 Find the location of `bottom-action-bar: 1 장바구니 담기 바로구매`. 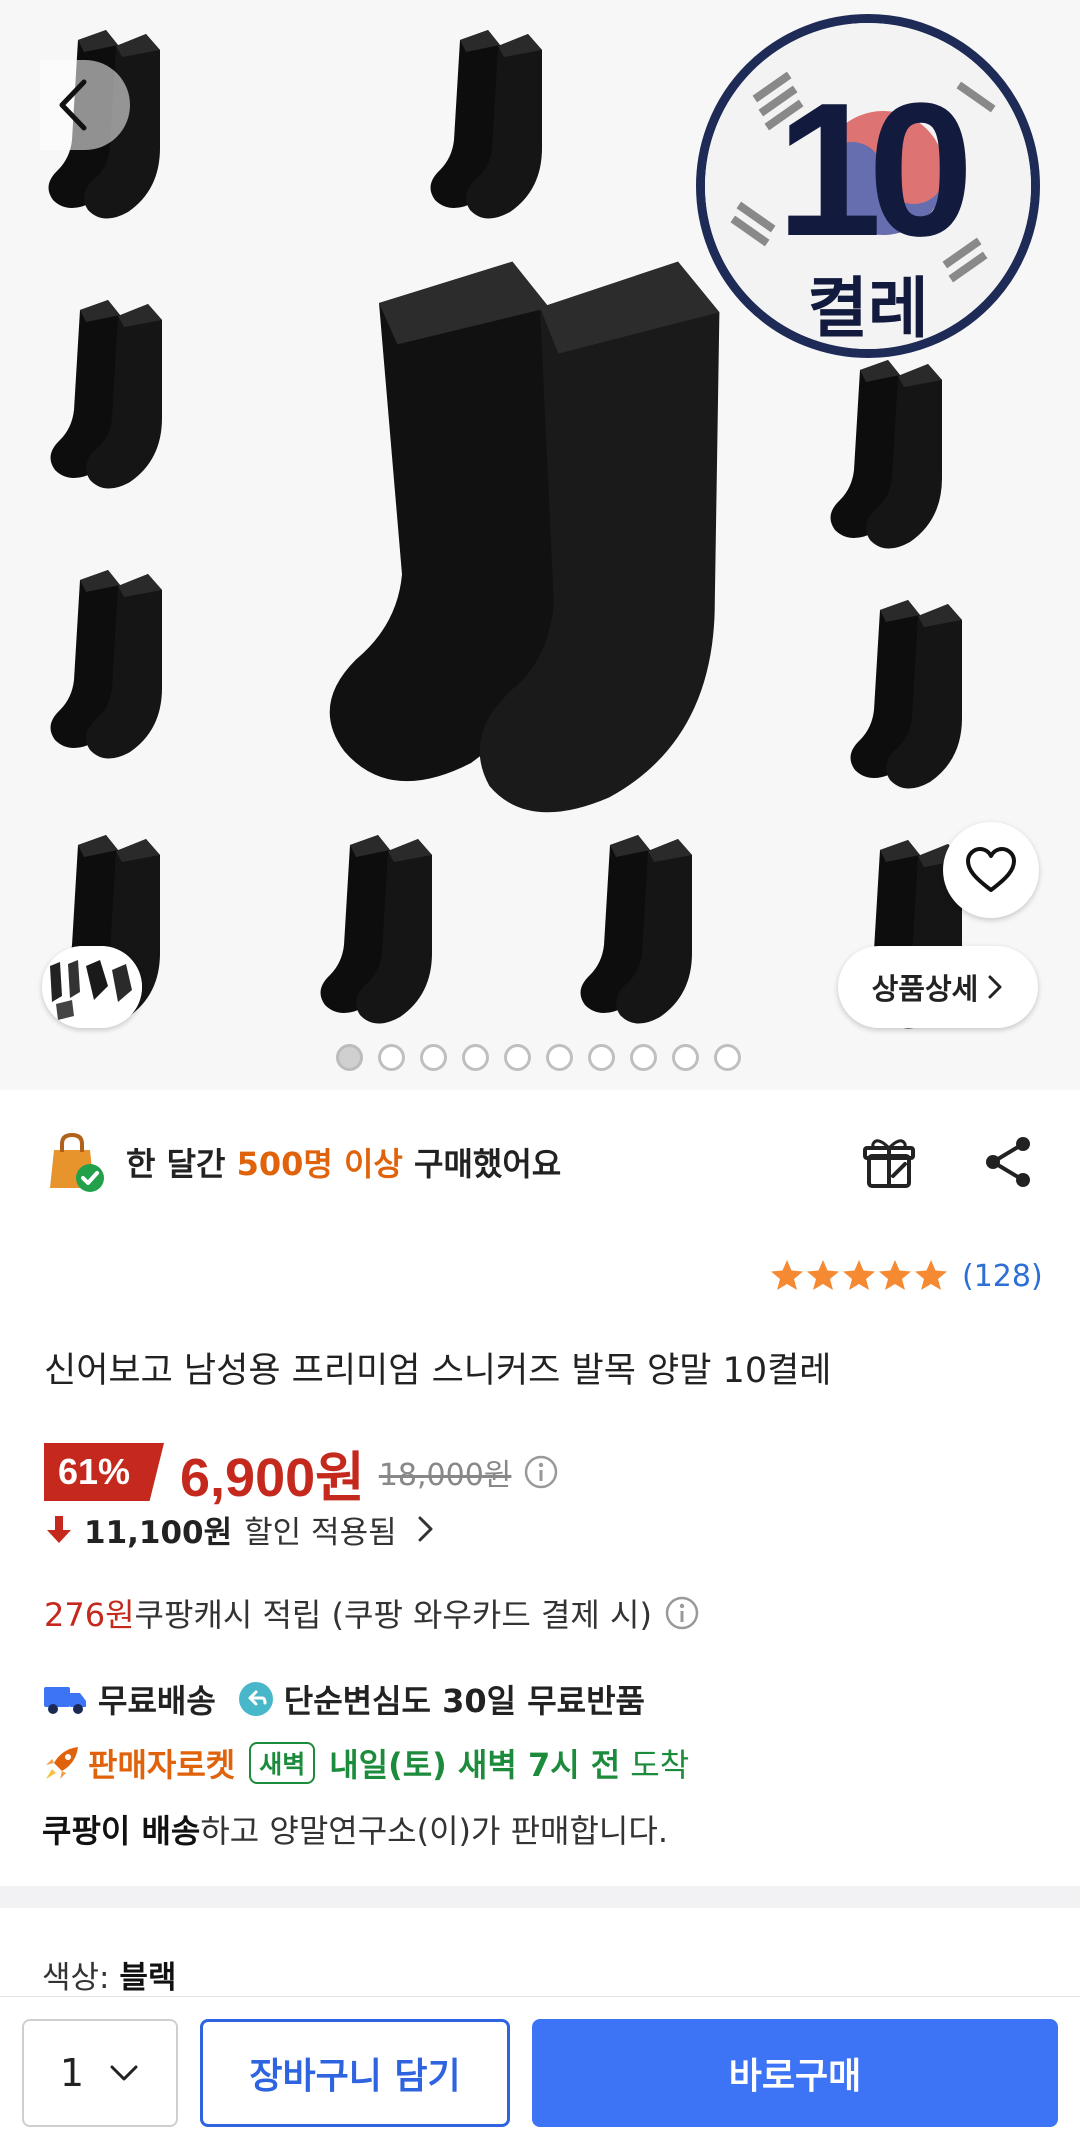

bottom-action-bar: 1 장바구니 담기 바로구매 is located at coordinates (540, 2075).